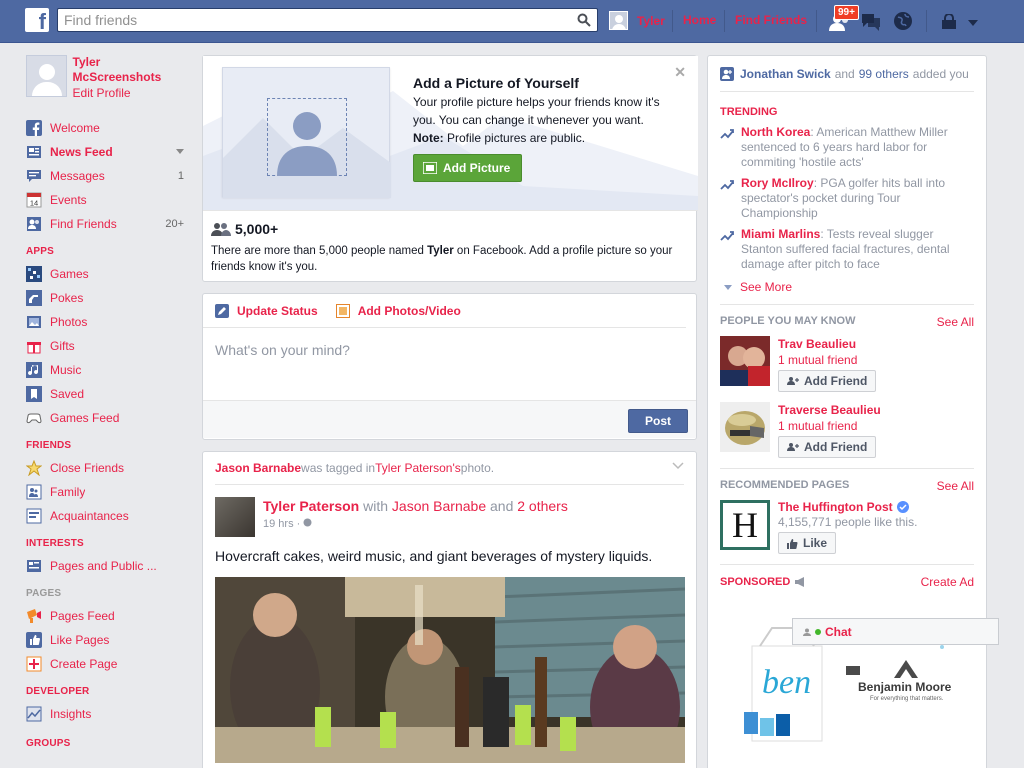  What do you see at coordinates (895, 631) in the screenshot?
I see `chat-tab: Chat` at bounding box center [895, 631].